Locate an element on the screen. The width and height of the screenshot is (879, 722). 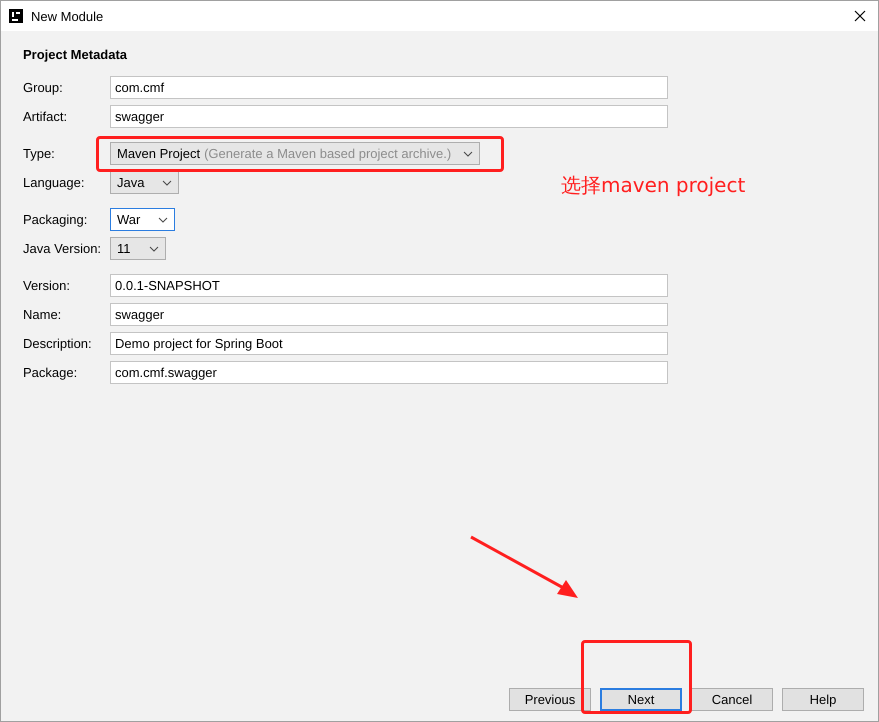
field-label: Package: is located at coordinates (50, 372).